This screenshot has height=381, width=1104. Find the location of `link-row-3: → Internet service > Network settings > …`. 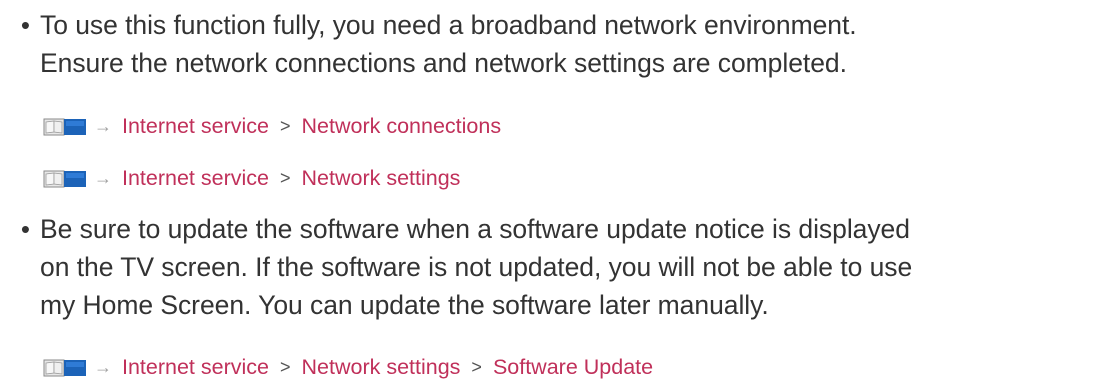

link-row-3: → Internet service > Network settings > … is located at coordinates (347, 367).